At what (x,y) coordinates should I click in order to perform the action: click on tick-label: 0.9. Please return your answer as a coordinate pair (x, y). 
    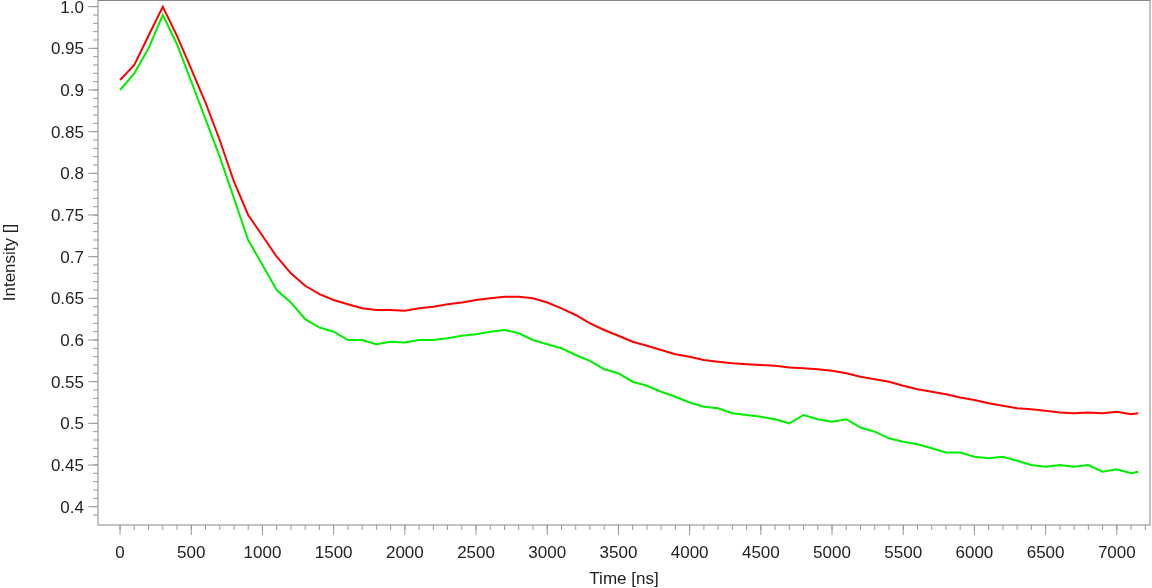
    Looking at the image, I should click on (72, 90).